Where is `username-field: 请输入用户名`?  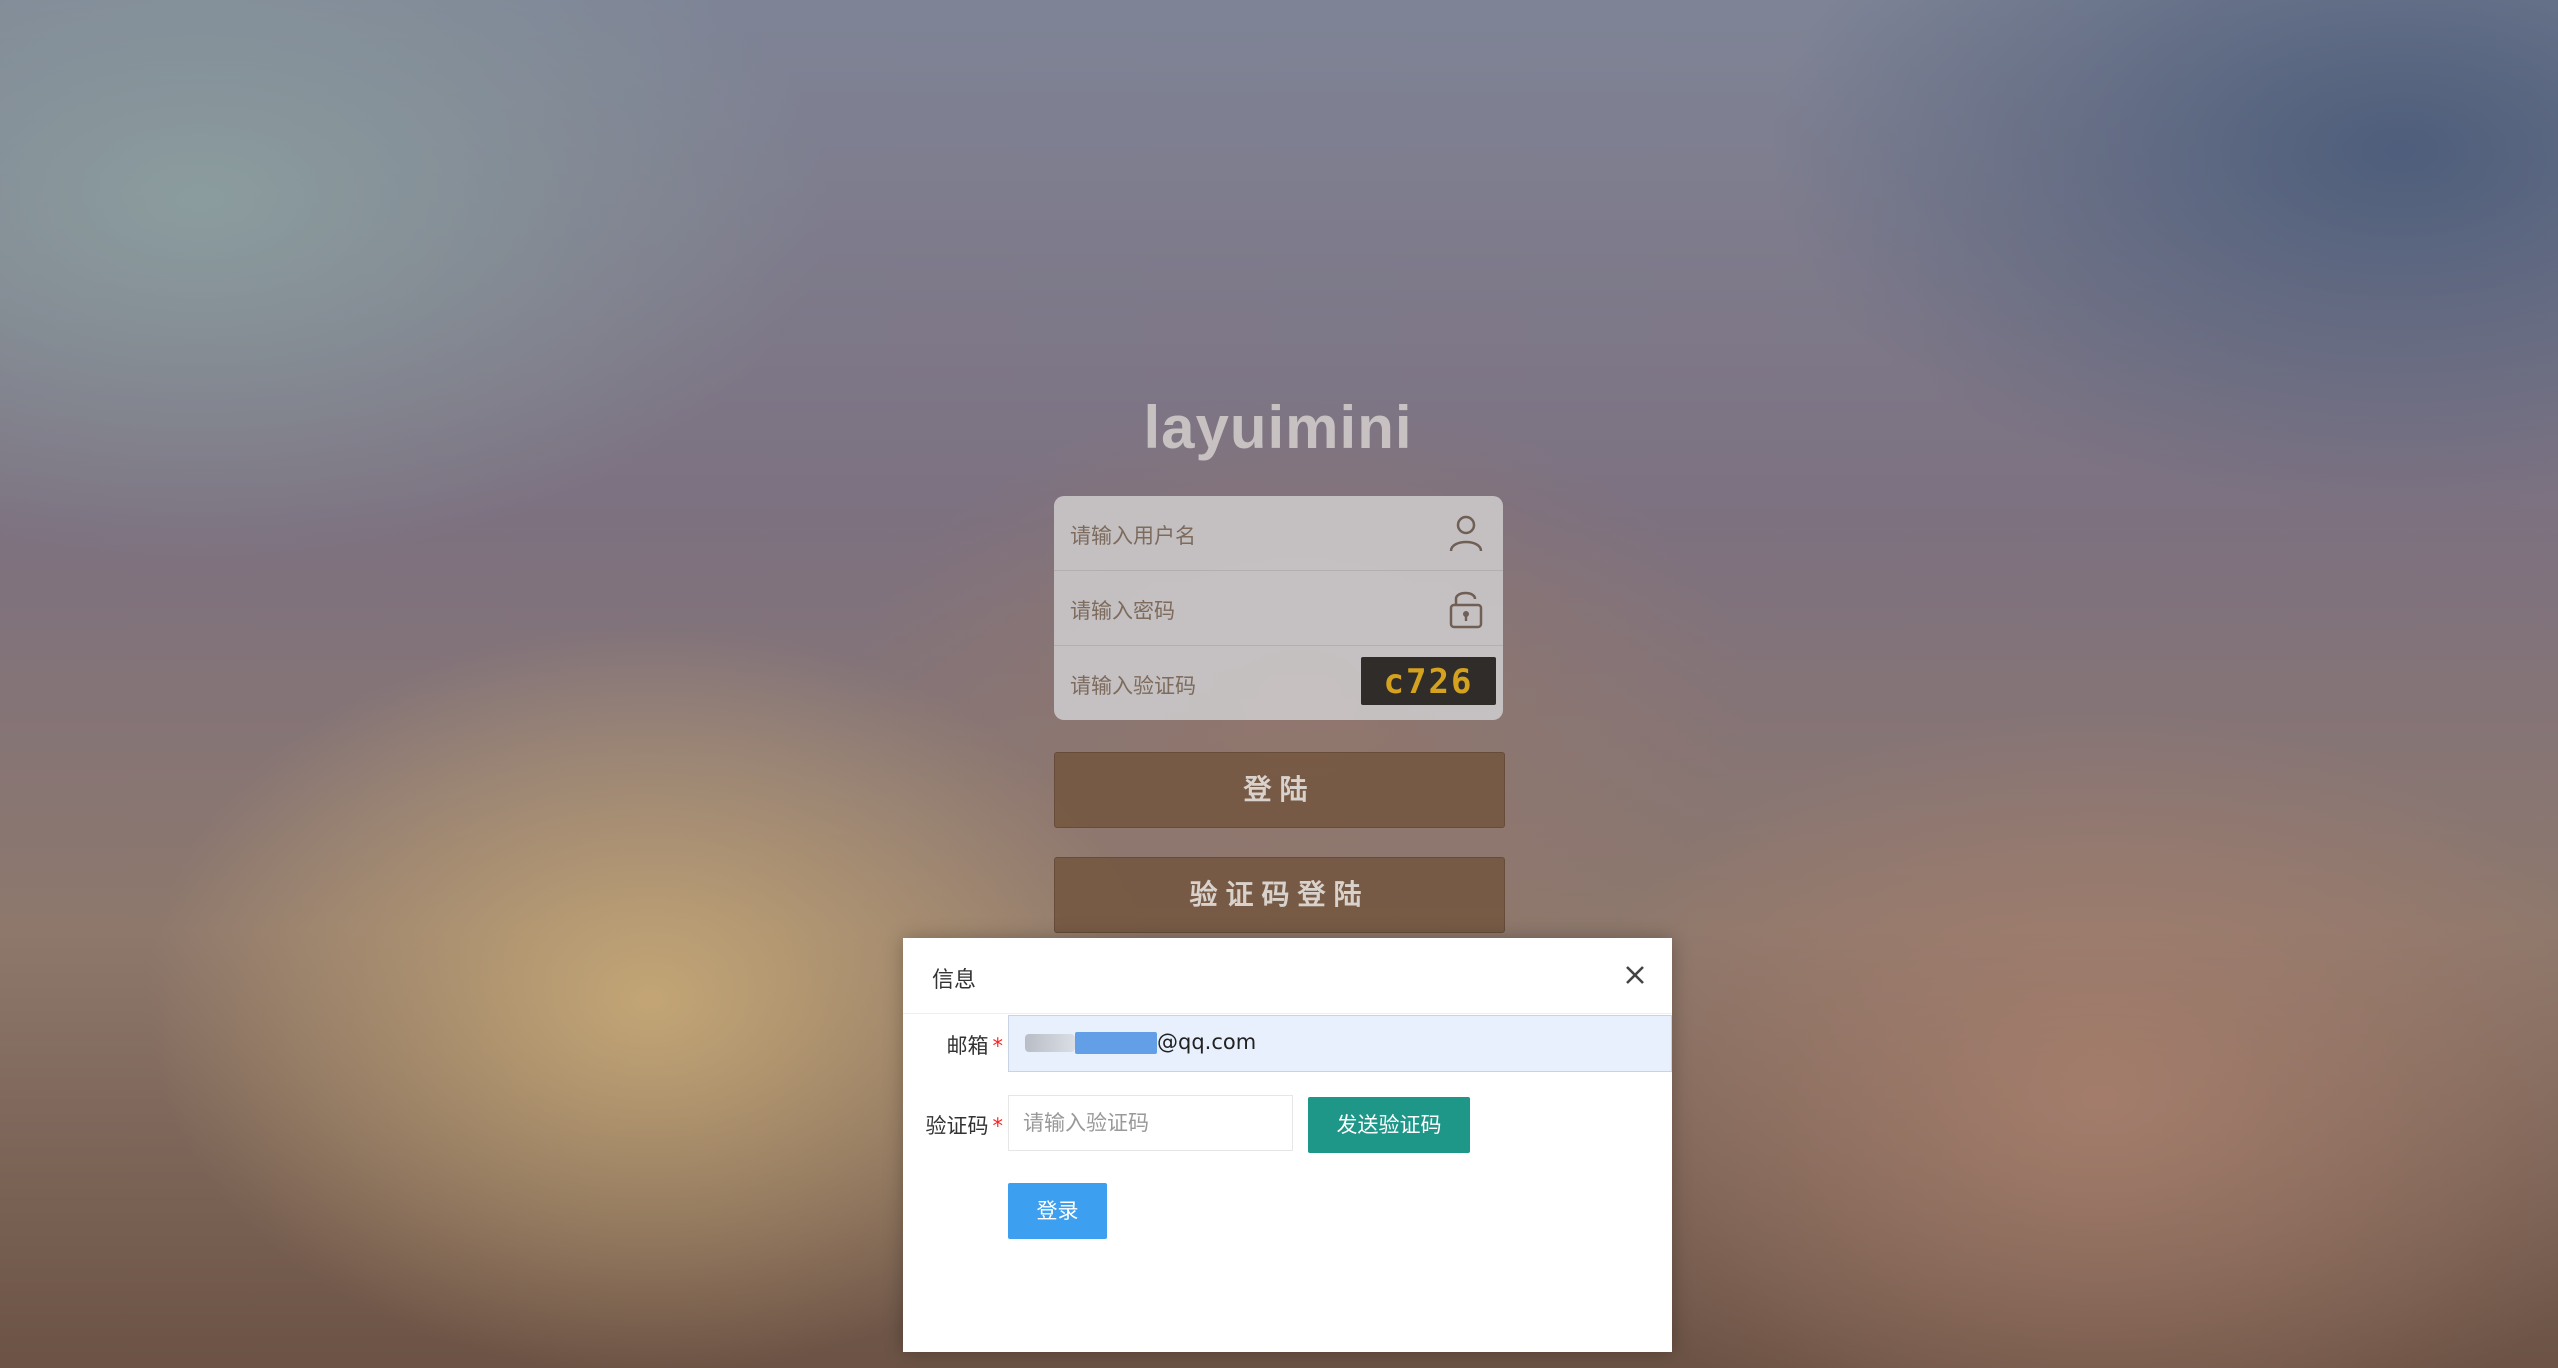 username-field: 请输入用户名 is located at coordinates (1278, 533).